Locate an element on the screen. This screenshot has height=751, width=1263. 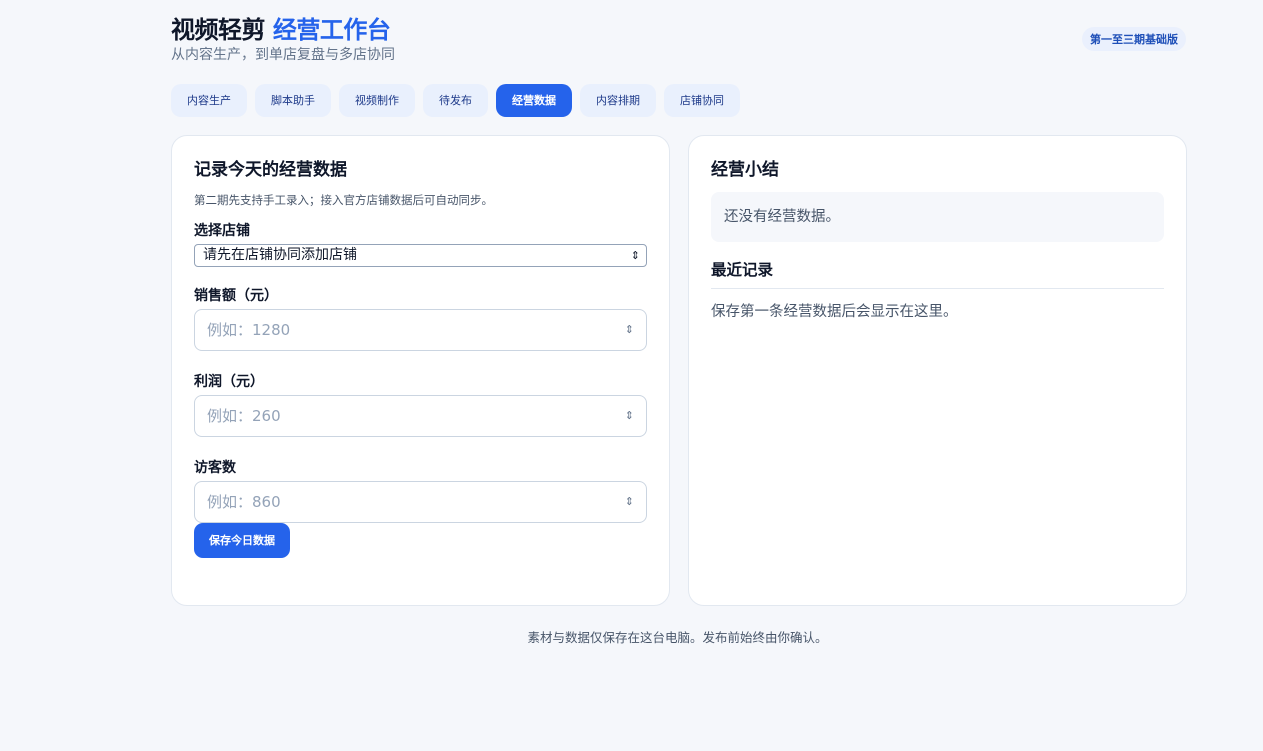
store-label: 选择店铺 is located at coordinates (222, 231).